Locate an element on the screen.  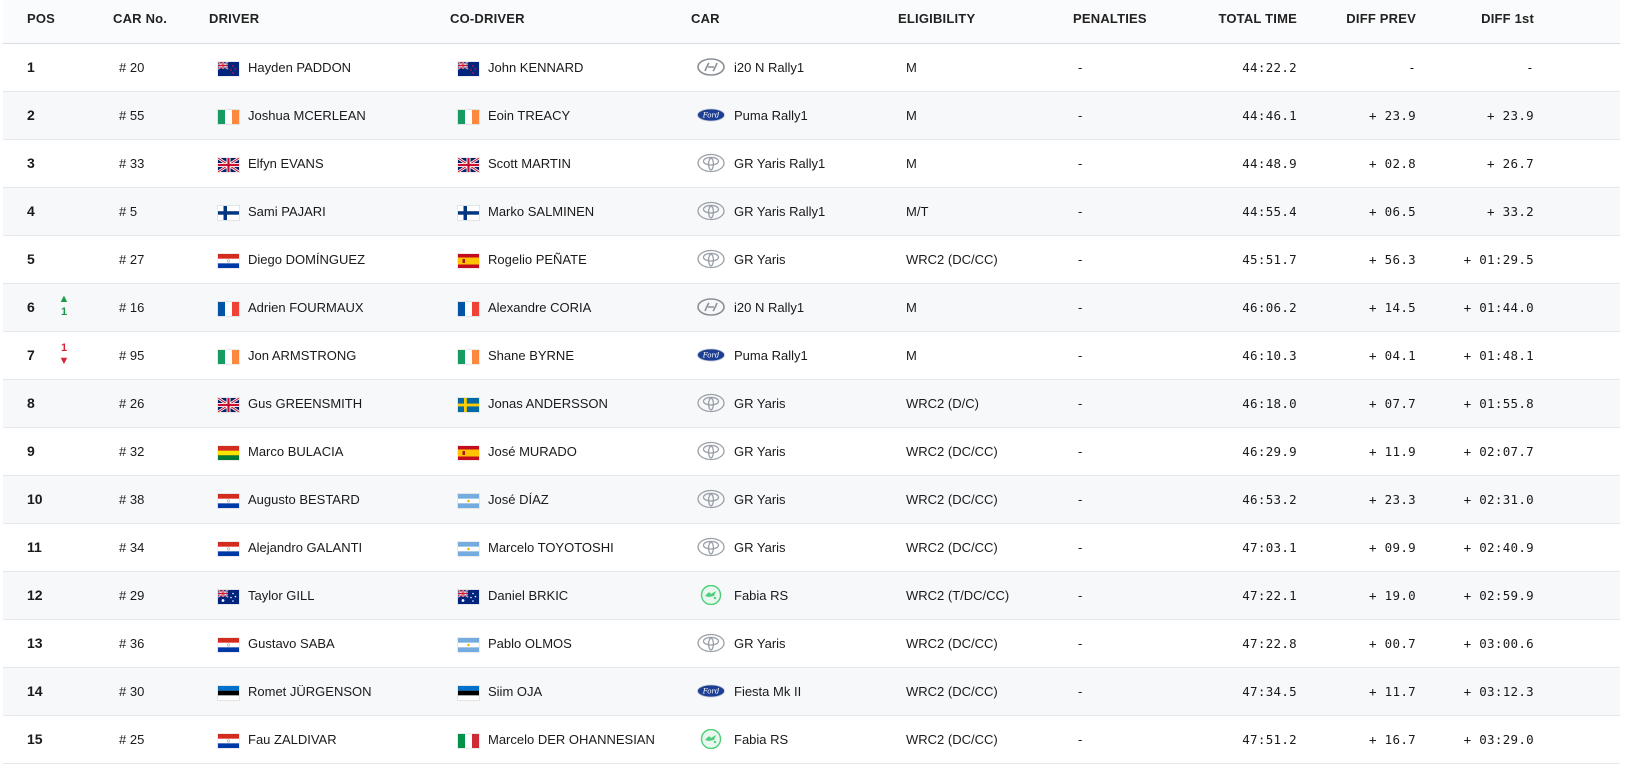
co-driver-name: Jonas ANDERSSON is located at coordinates (548, 403).